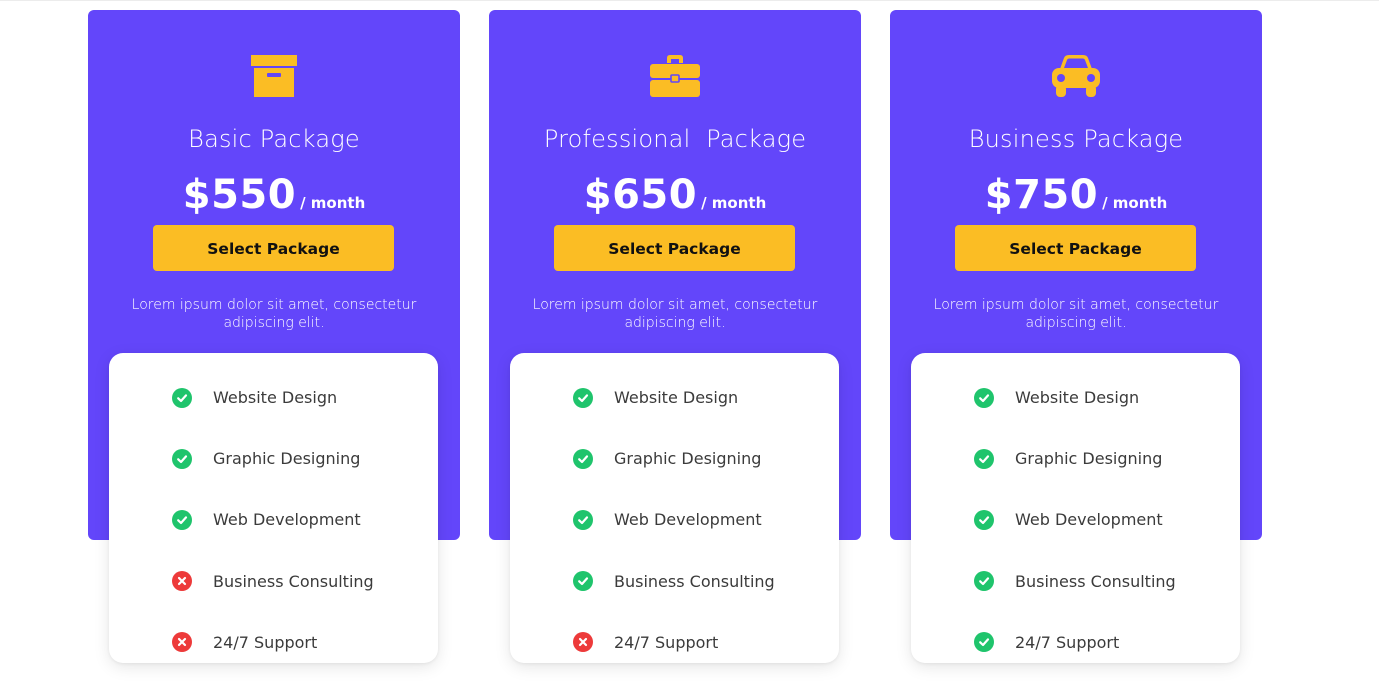  Describe the element at coordinates (675, 76) in the screenshot. I see `briefcase-icon` at that location.